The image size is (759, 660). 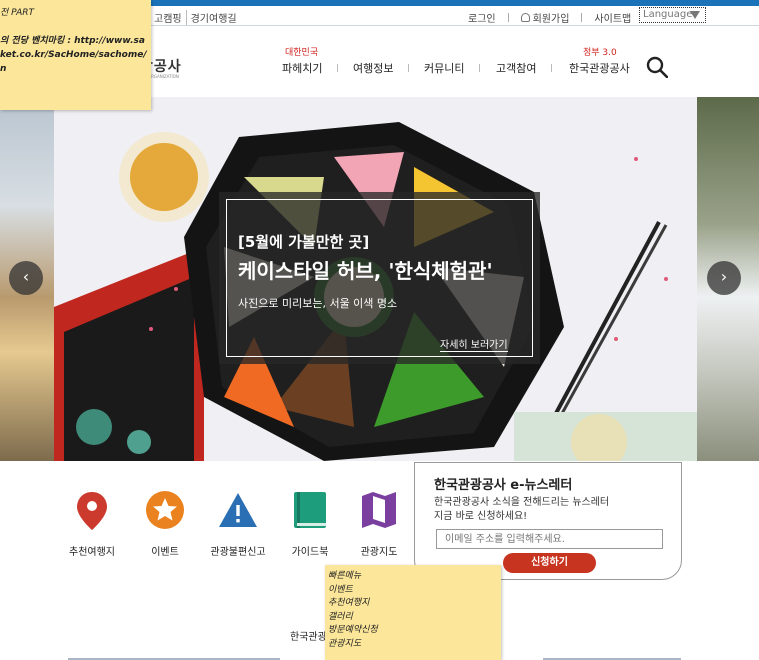 What do you see at coordinates (168, 17) in the screenshot?
I see `link-gocamping: 고캠핑` at bounding box center [168, 17].